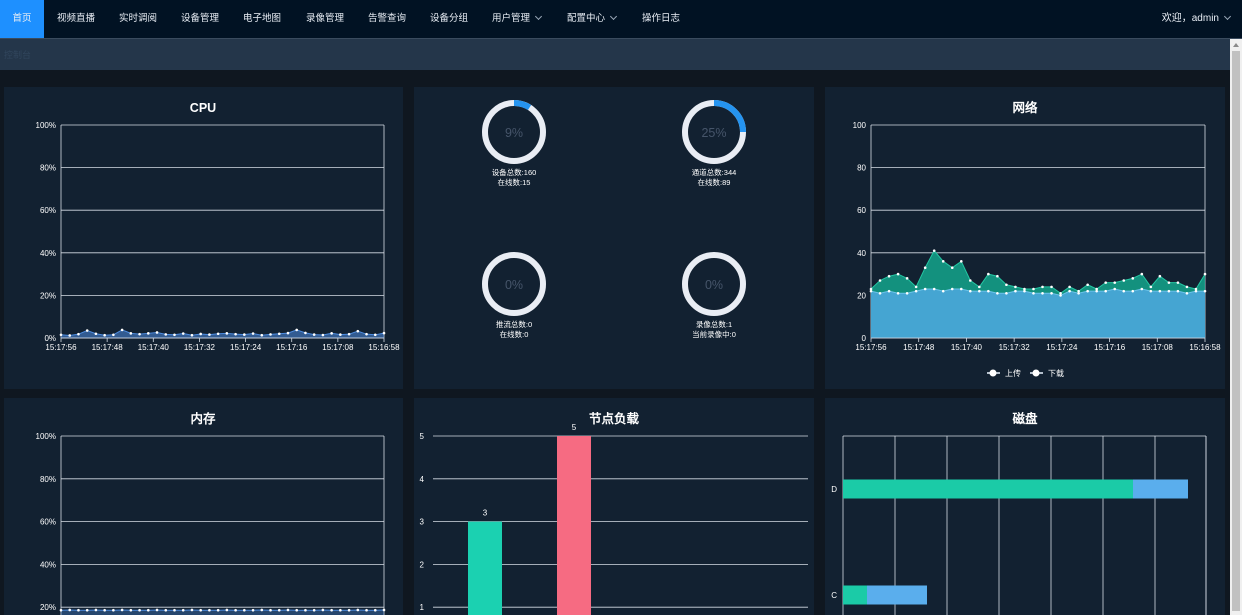 Image resolution: width=1242 pixels, height=615 pixels. Describe the element at coordinates (262, 19) in the screenshot. I see `nav-e-map: 电子地图` at that location.